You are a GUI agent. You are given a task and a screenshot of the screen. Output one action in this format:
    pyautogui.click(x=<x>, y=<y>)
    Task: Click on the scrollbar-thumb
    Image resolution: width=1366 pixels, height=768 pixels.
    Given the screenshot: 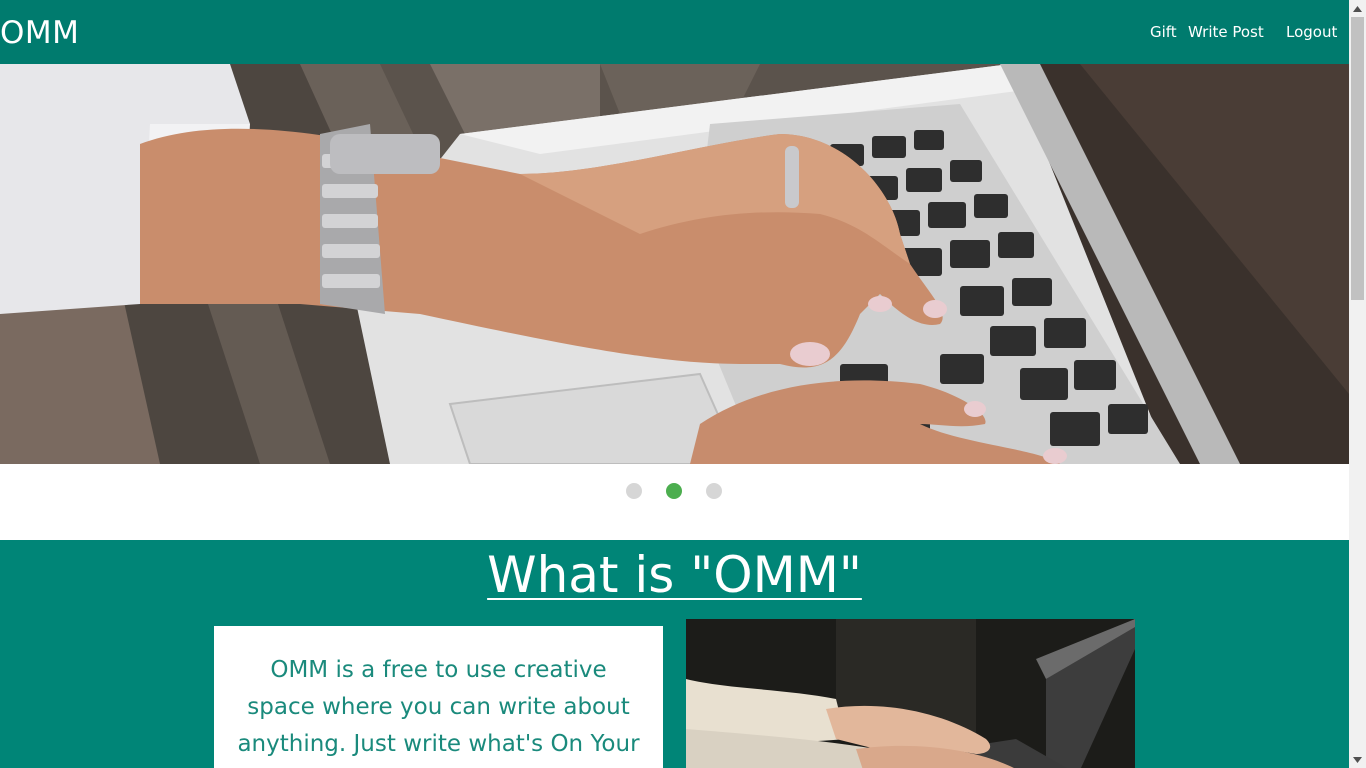 What is the action you would take?
    pyautogui.click(x=1357, y=158)
    